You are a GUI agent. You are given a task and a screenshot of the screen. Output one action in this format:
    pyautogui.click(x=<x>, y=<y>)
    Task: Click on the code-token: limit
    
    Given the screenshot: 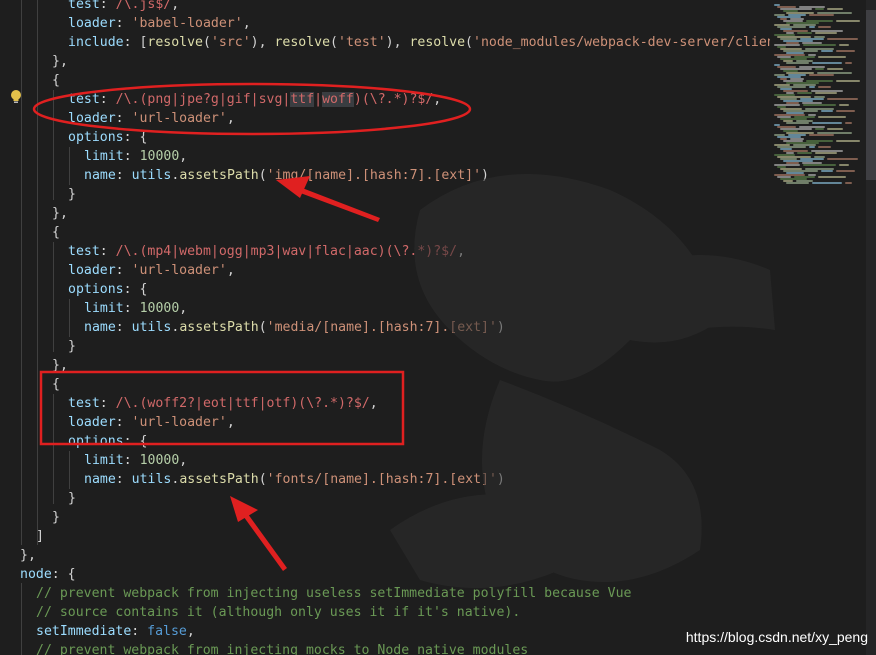 What is the action you would take?
    pyautogui.click(x=104, y=156)
    